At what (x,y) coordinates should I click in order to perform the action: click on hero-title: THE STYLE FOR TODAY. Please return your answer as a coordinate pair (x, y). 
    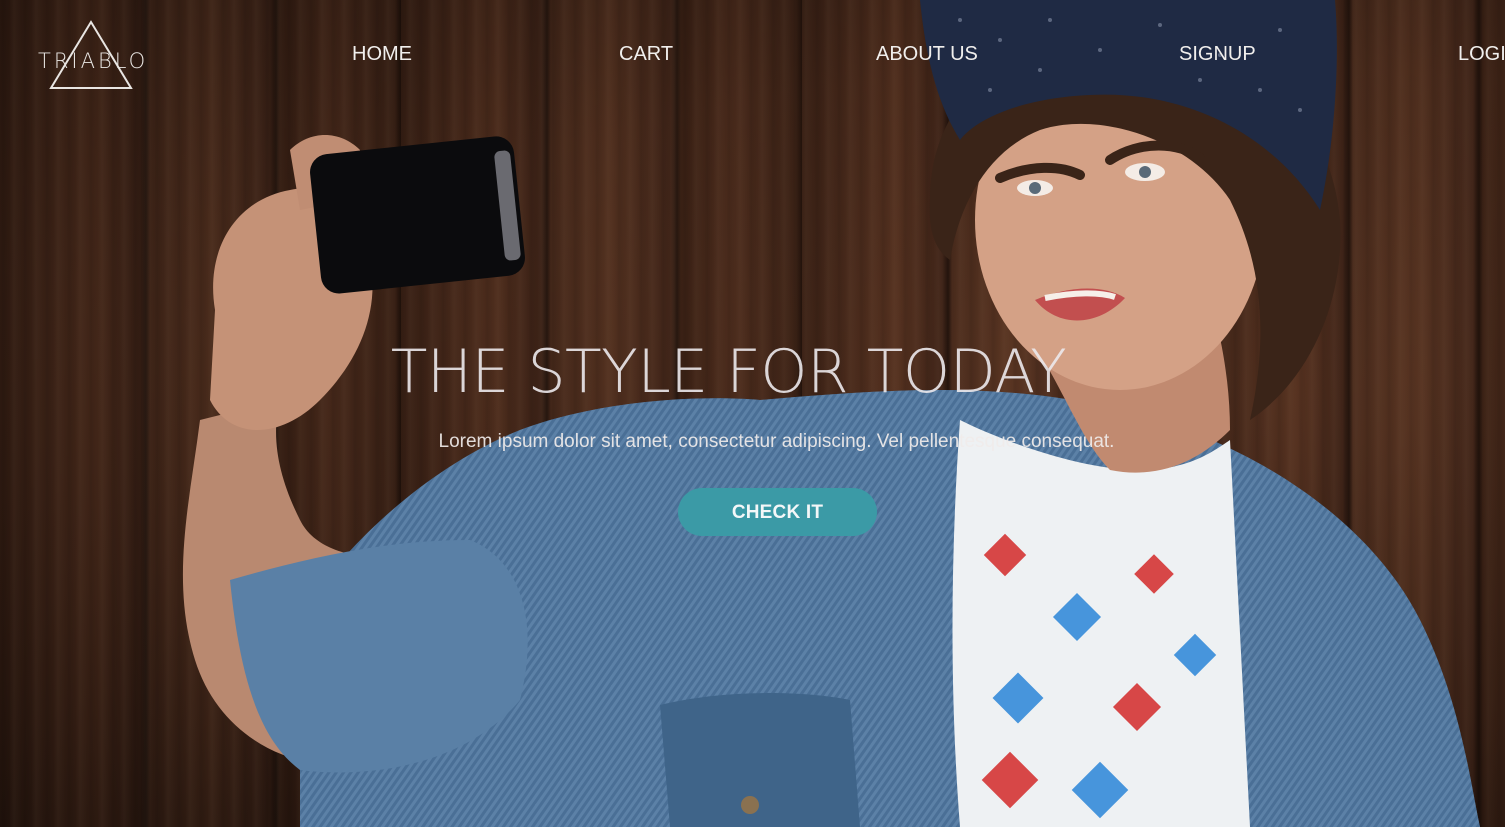
    Looking at the image, I should click on (728, 372).